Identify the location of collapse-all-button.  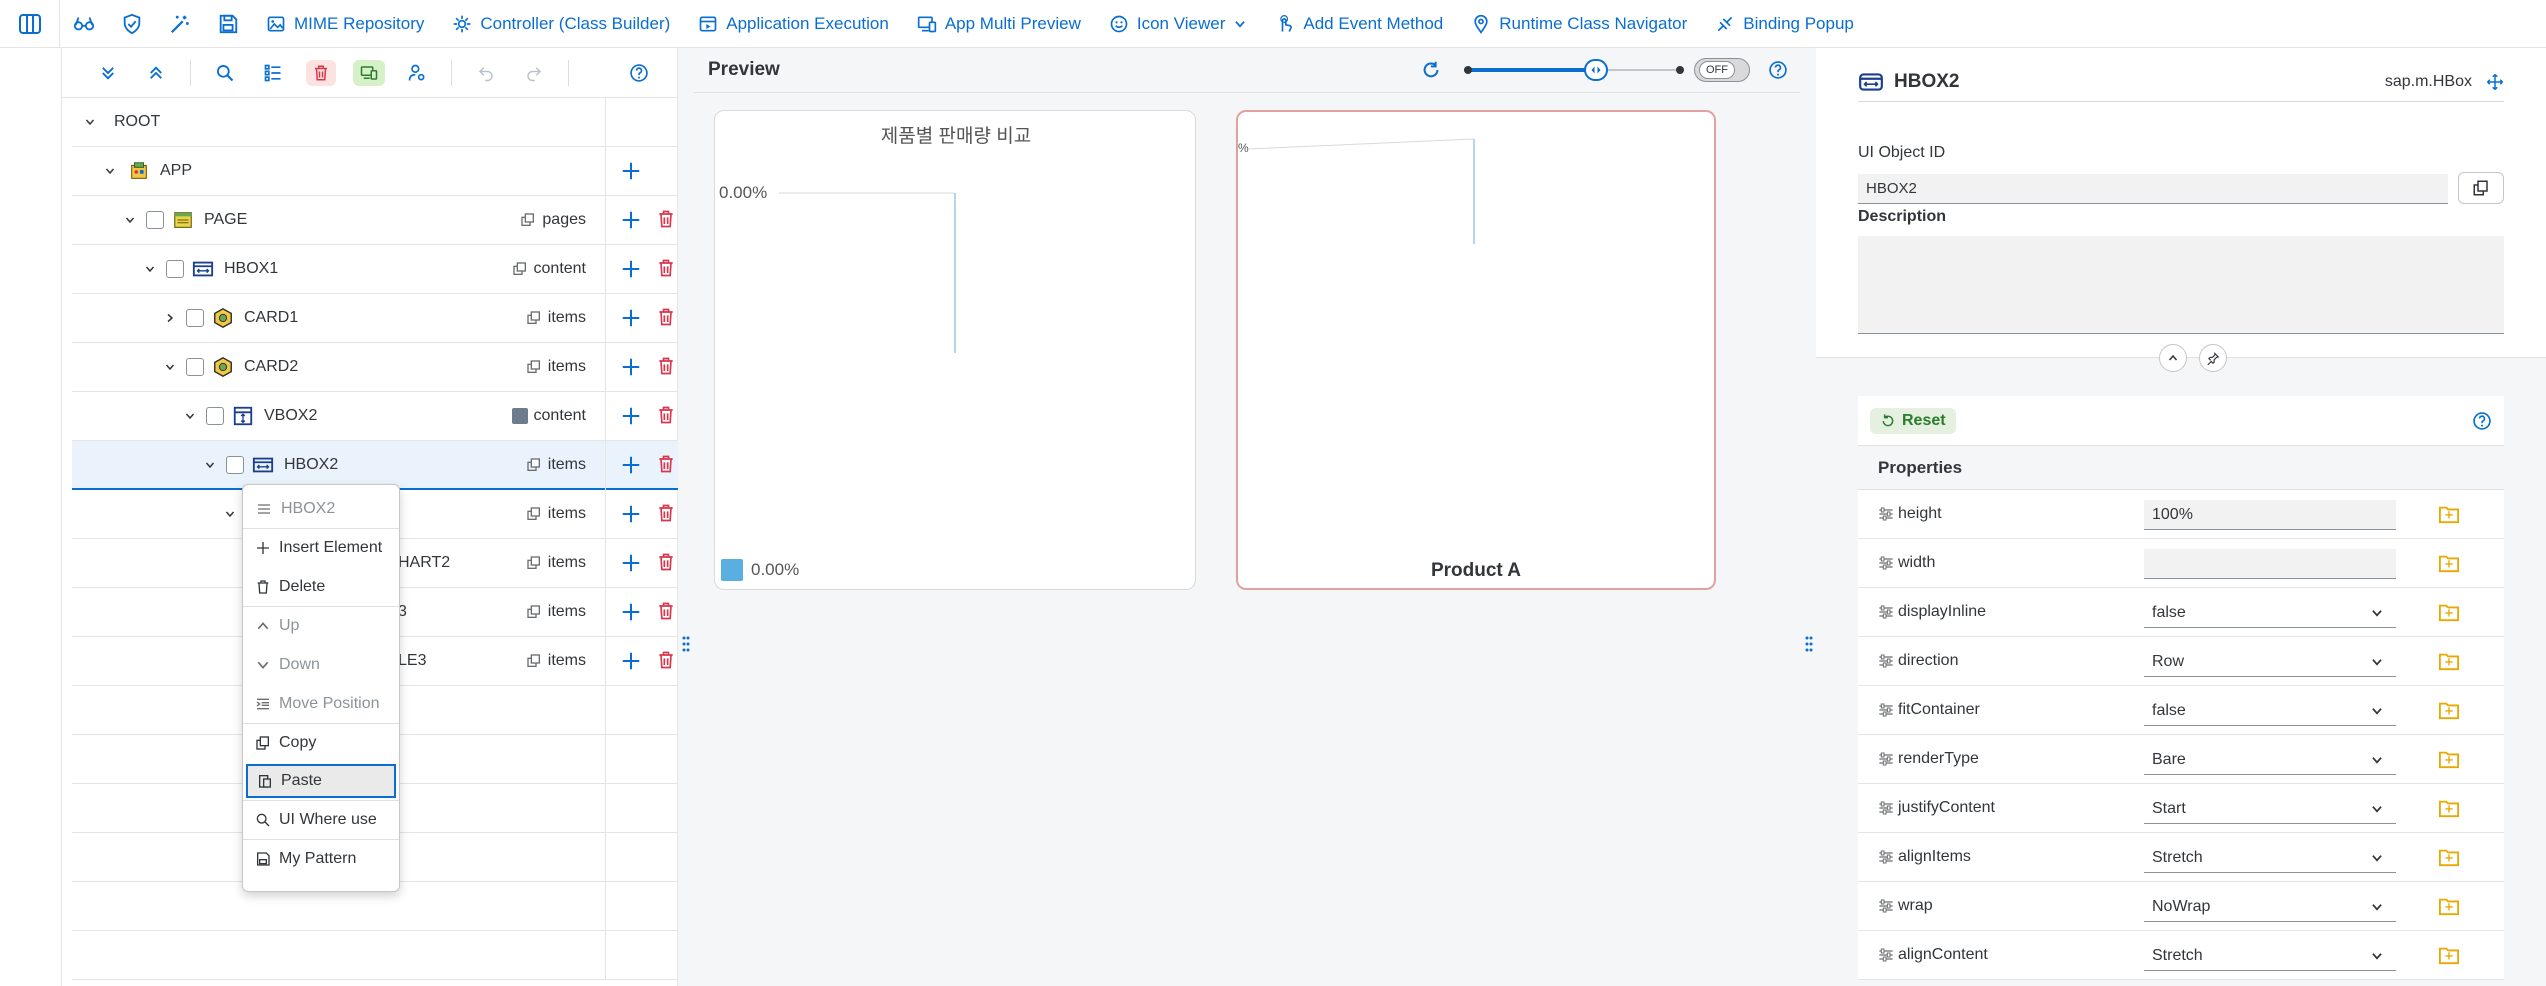
(156, 73).